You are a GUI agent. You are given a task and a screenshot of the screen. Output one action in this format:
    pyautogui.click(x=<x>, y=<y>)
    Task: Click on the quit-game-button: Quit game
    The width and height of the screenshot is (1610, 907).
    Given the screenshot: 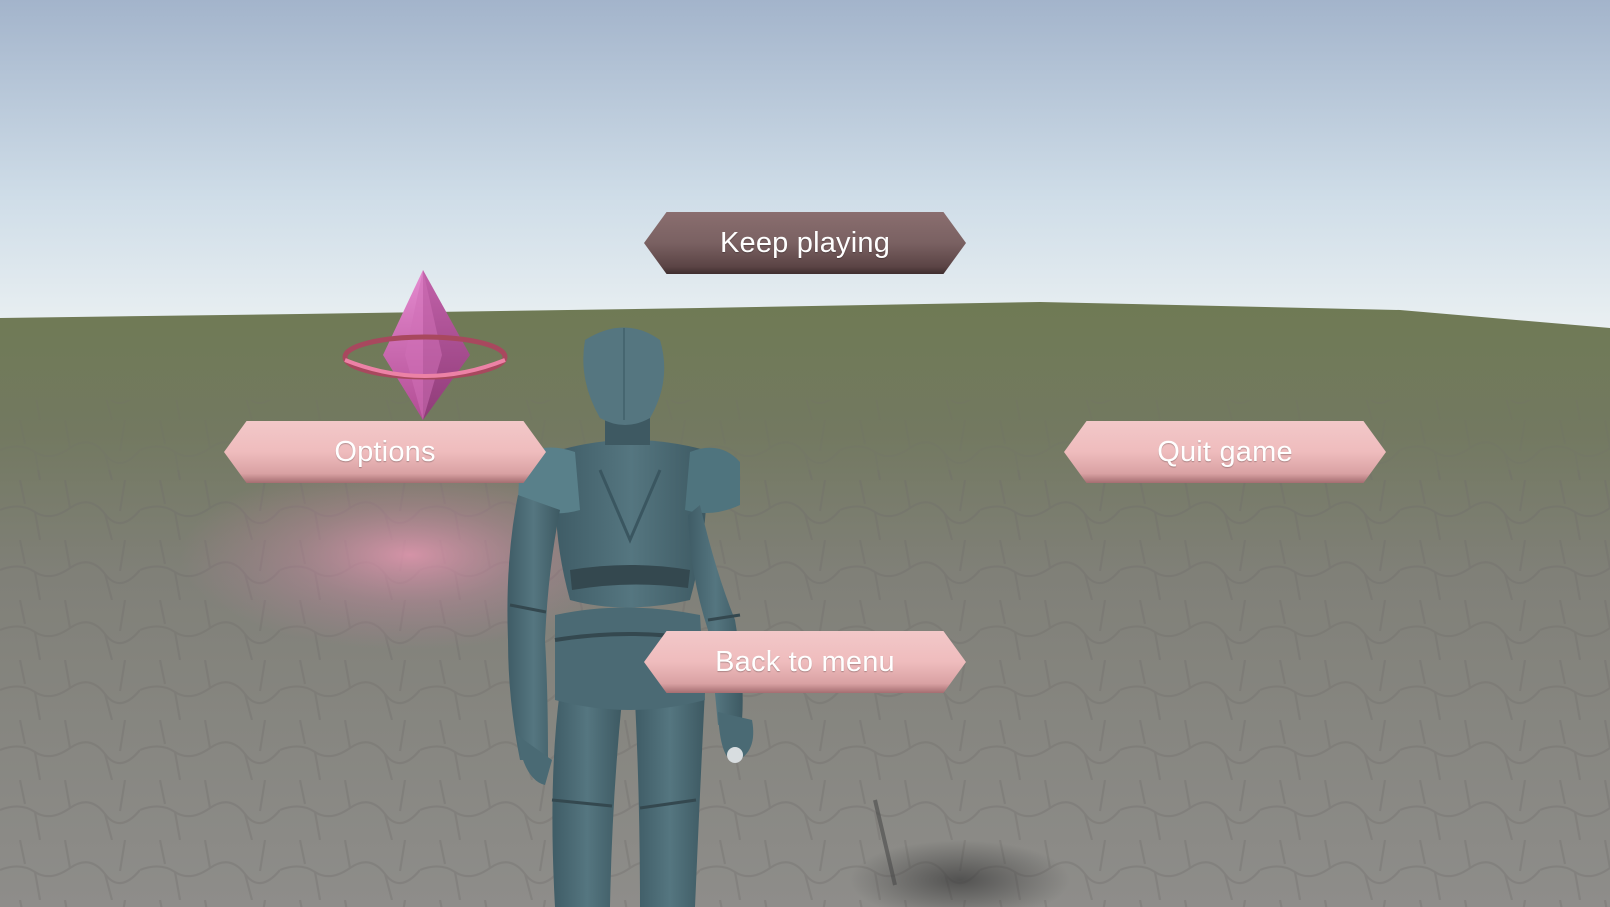 What is the action you would take?
    pyautogui.click(x=1225, y=452)
    